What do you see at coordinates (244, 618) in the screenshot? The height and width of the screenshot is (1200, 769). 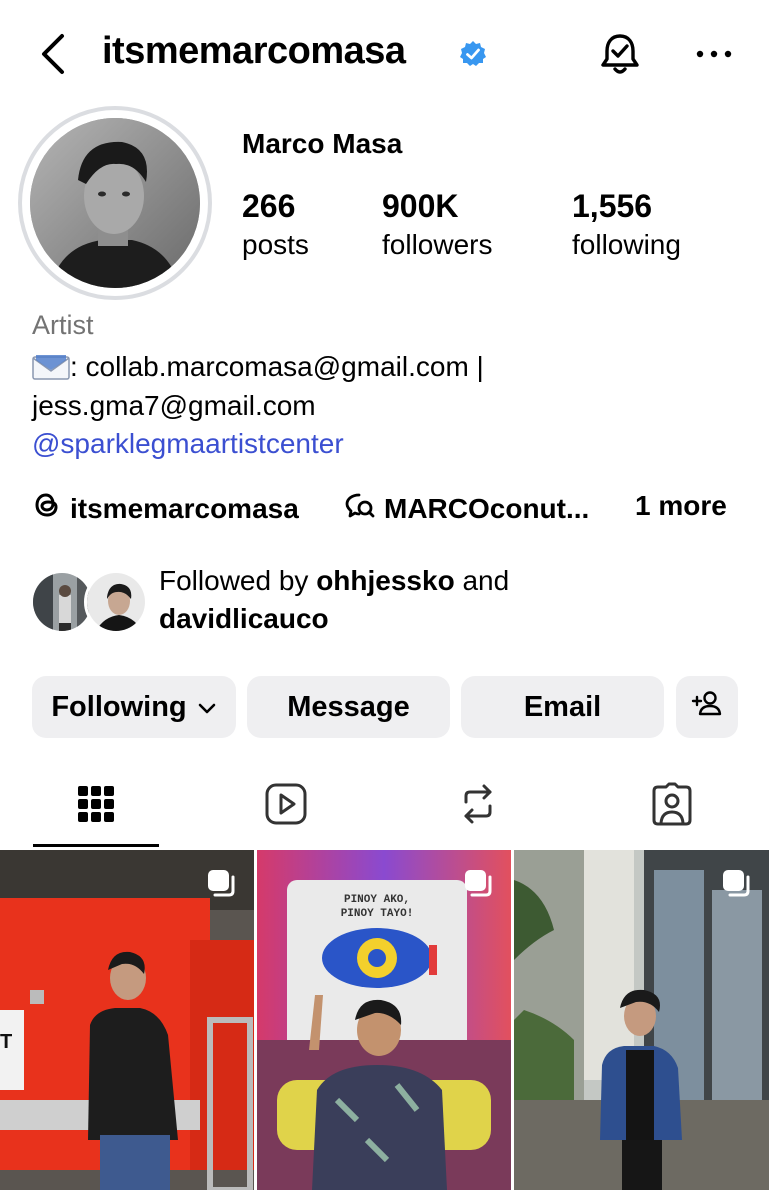 I see `mutual-user-2: davidlicauco` at bounding box center [244, 618].